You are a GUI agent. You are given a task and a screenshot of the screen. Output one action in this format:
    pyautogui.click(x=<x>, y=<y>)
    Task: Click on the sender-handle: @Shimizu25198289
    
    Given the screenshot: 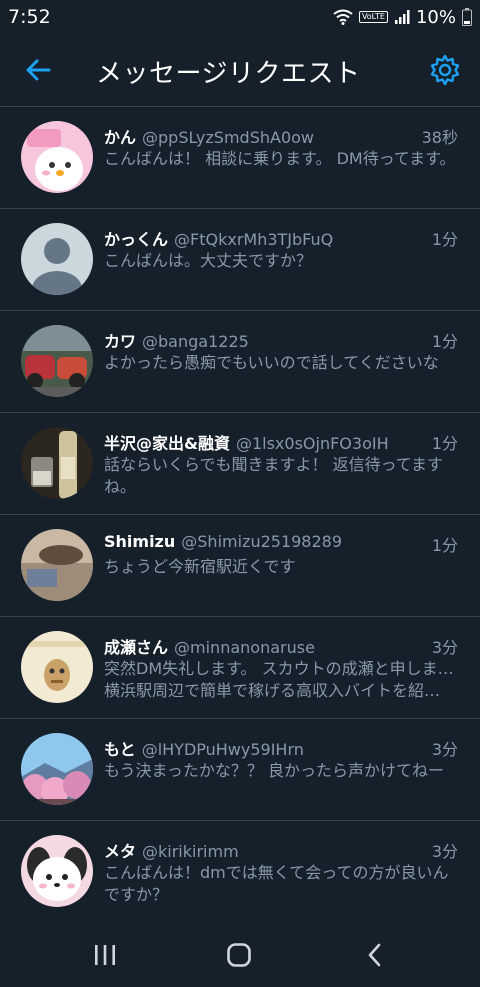 What is the action you would take?
    pyautogui.click(x=262, y=541)
    